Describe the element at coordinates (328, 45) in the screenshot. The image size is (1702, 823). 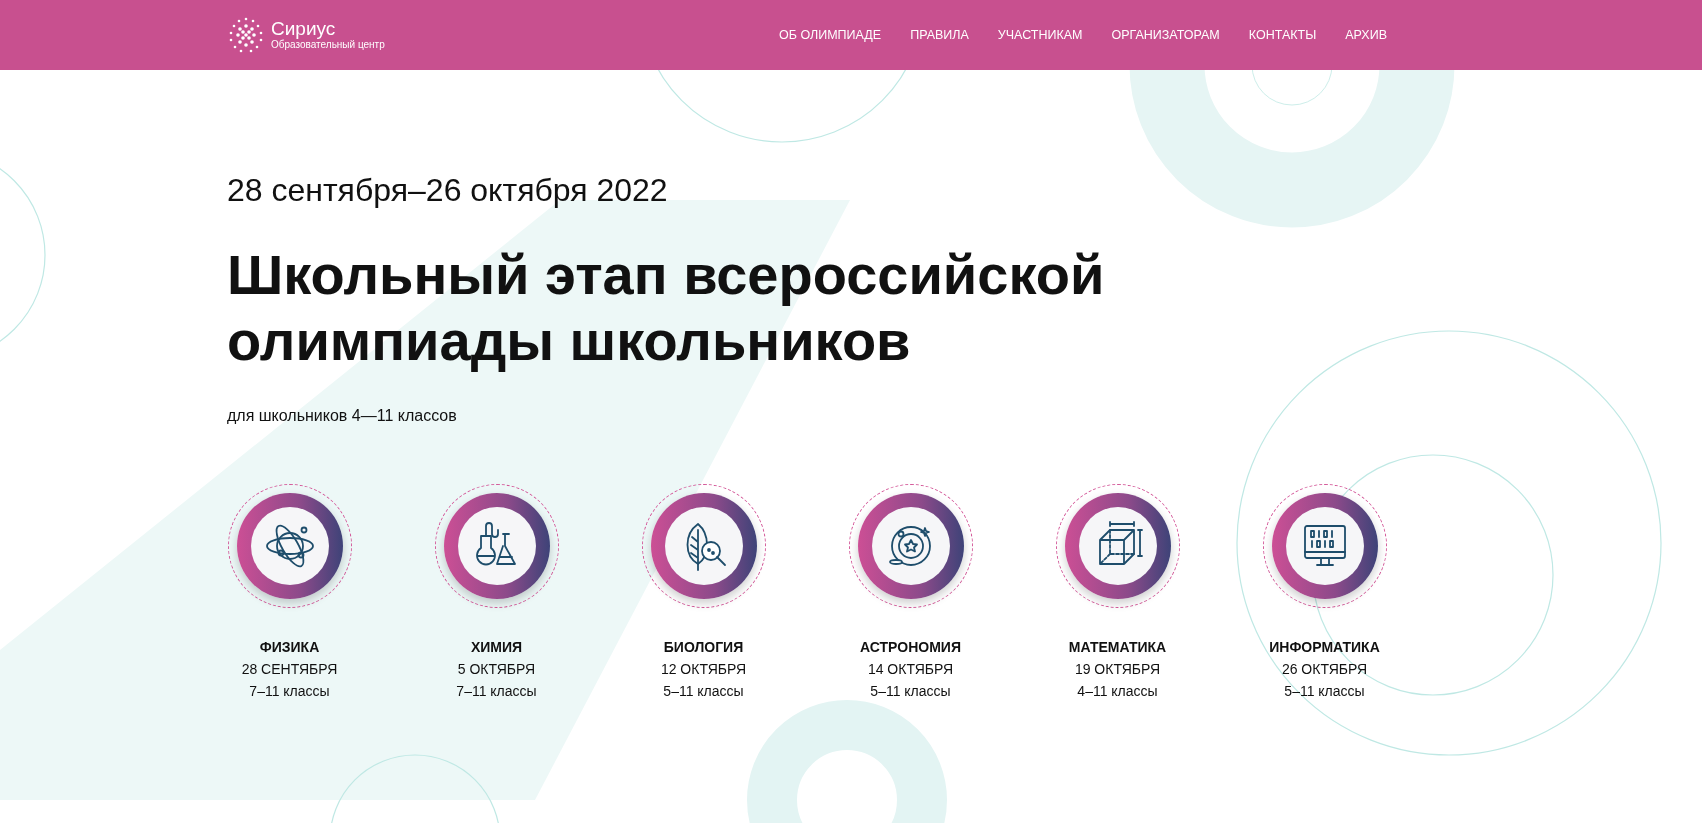
I see `logo-tagline: Образовательный центр` at that location.